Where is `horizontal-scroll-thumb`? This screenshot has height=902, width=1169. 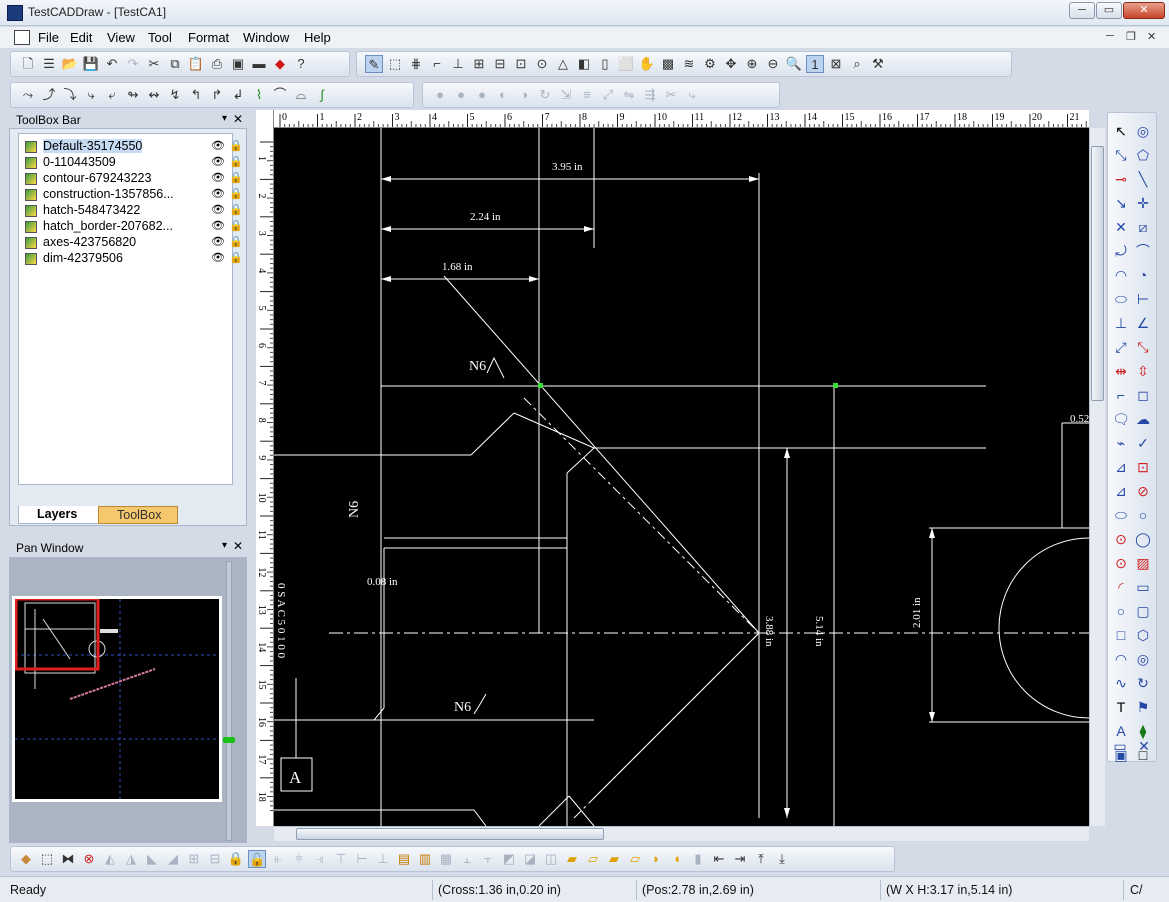 horizontal-scroll-thumb is located at coordinates (450, 834).